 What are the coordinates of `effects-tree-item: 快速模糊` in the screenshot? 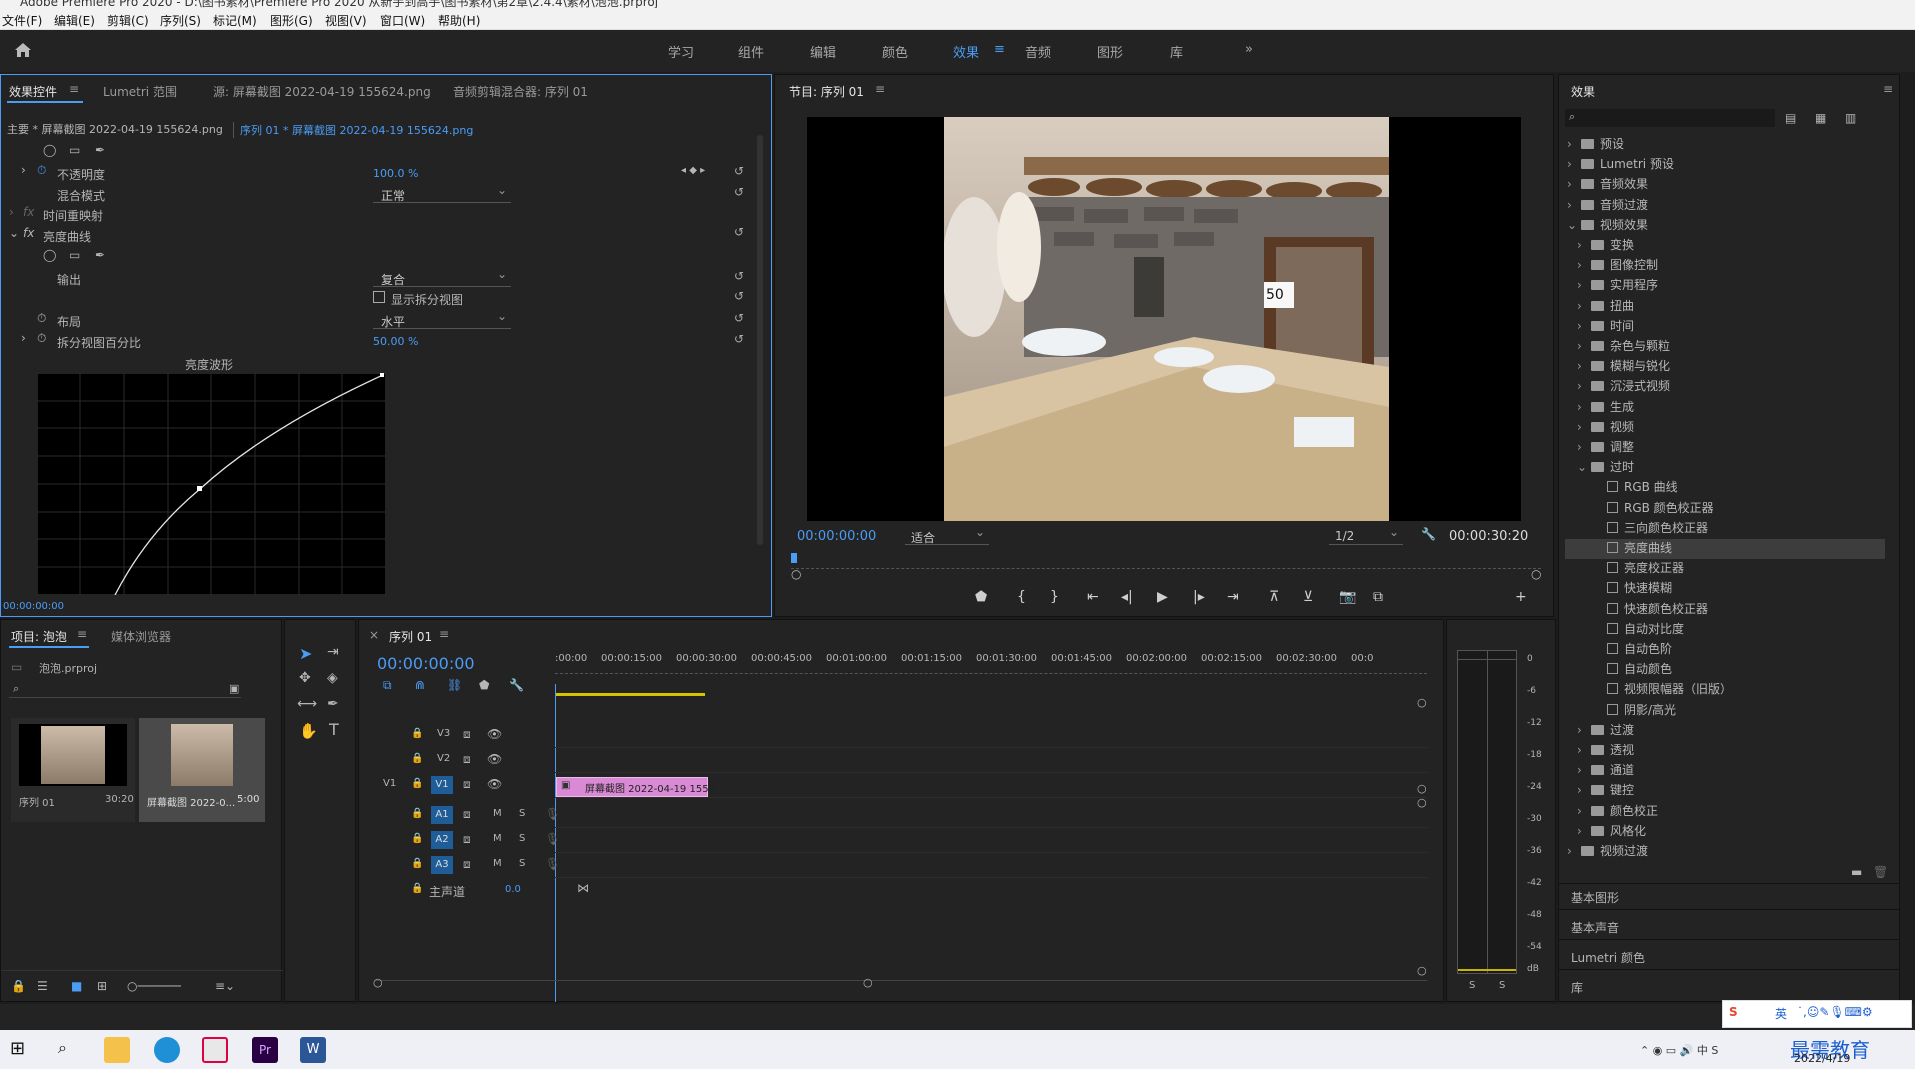 It's located at (1725, 589).